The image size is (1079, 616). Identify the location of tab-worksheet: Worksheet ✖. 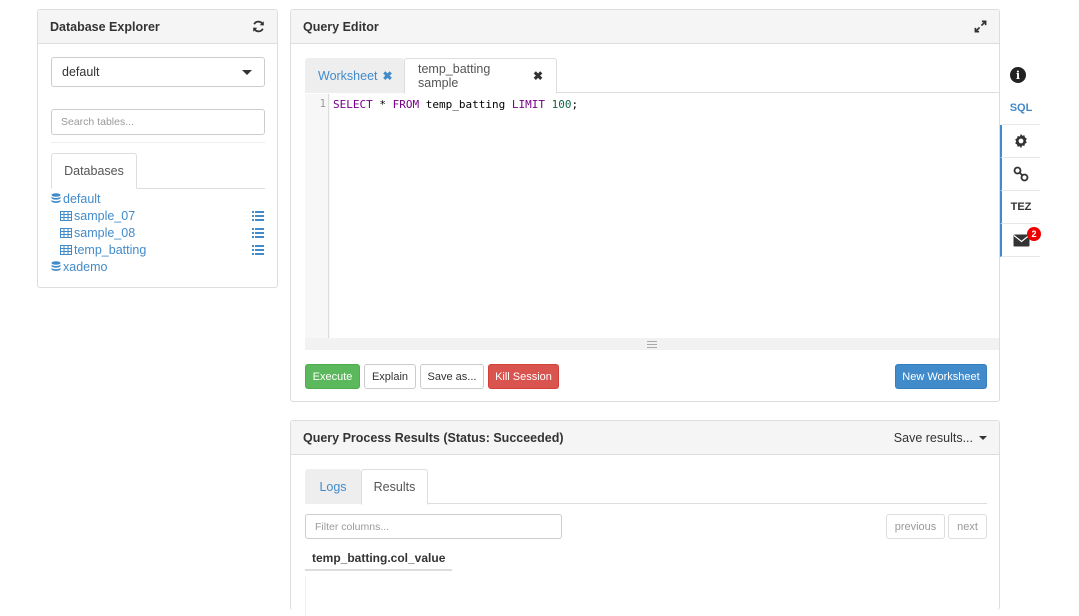
(354, 75).